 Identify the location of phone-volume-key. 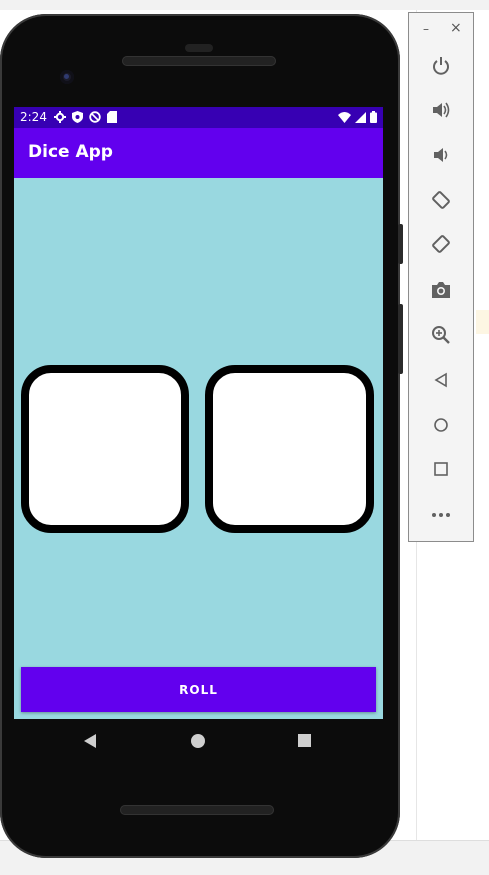
(400, 339).